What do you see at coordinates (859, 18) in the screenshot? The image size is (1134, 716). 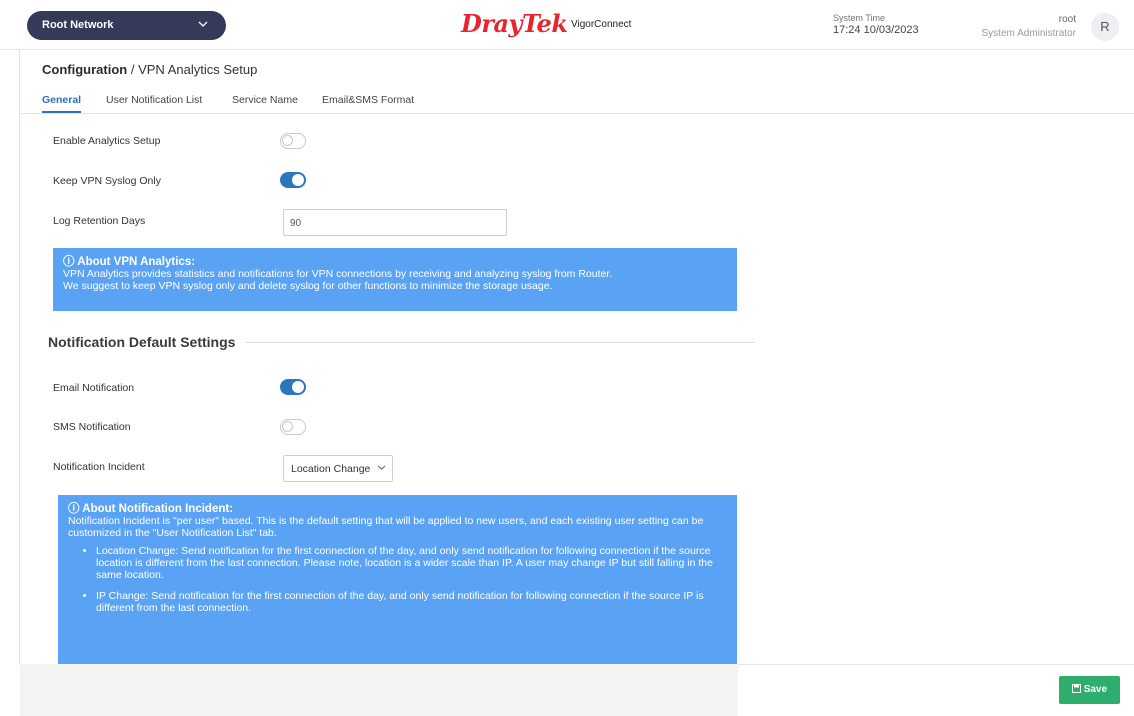 I see `system-time-label: System Time` at bounding box center [859, 18].